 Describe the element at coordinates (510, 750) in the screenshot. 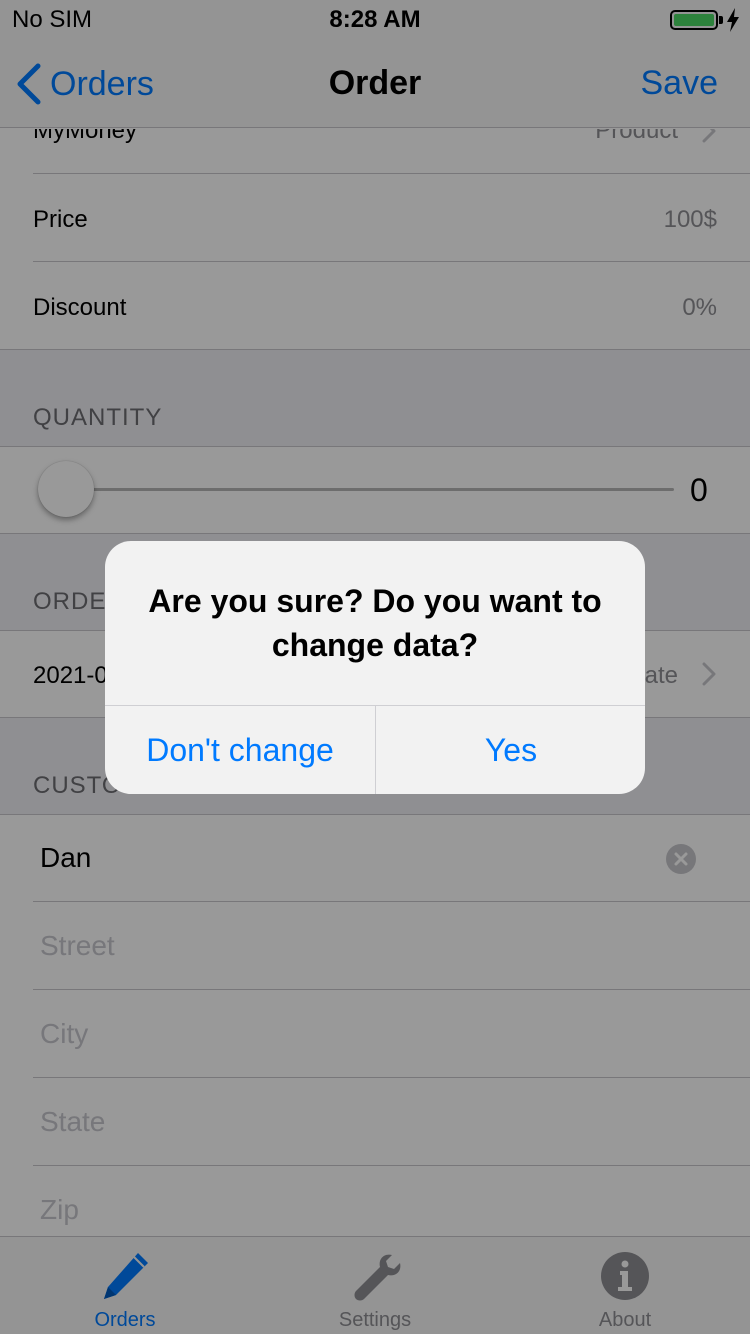

I see `yes-button: Yes` at that location.